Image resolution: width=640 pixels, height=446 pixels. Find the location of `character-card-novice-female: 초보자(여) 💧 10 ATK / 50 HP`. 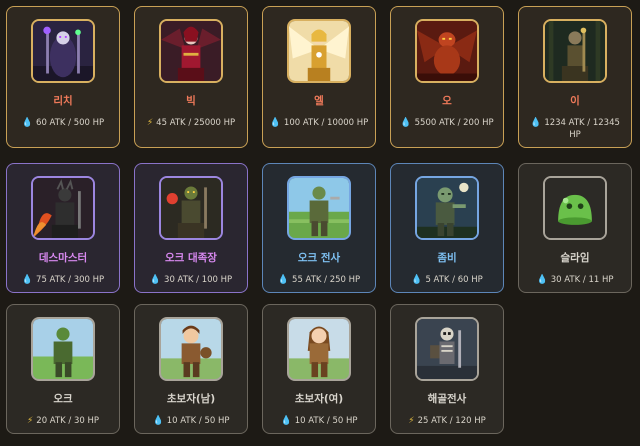

character-card-novice-female: 초보자(여) 💧 10 ATK / 50 HP is located at coordinates (319, 369).